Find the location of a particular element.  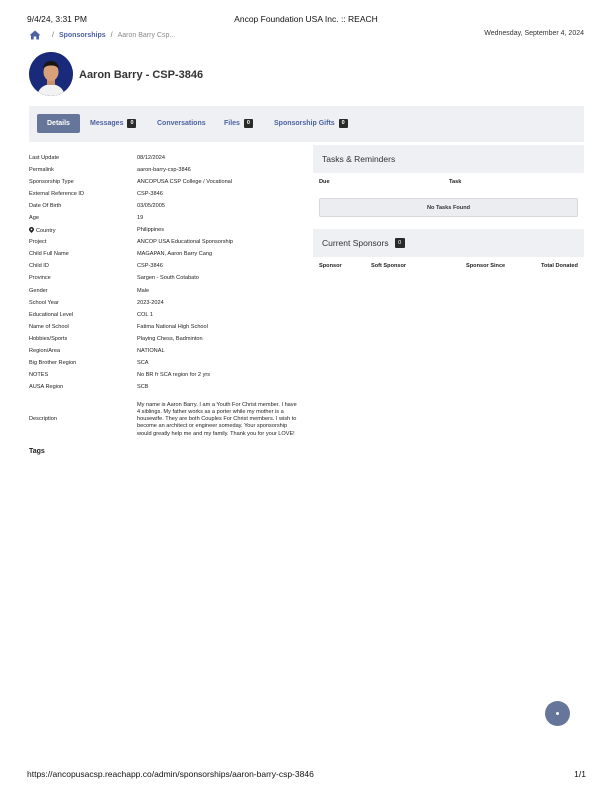

detail-row-hobbies-sports: Hobbies/Sports Playing Chess, Badminton is located at coordinates (164, 339).